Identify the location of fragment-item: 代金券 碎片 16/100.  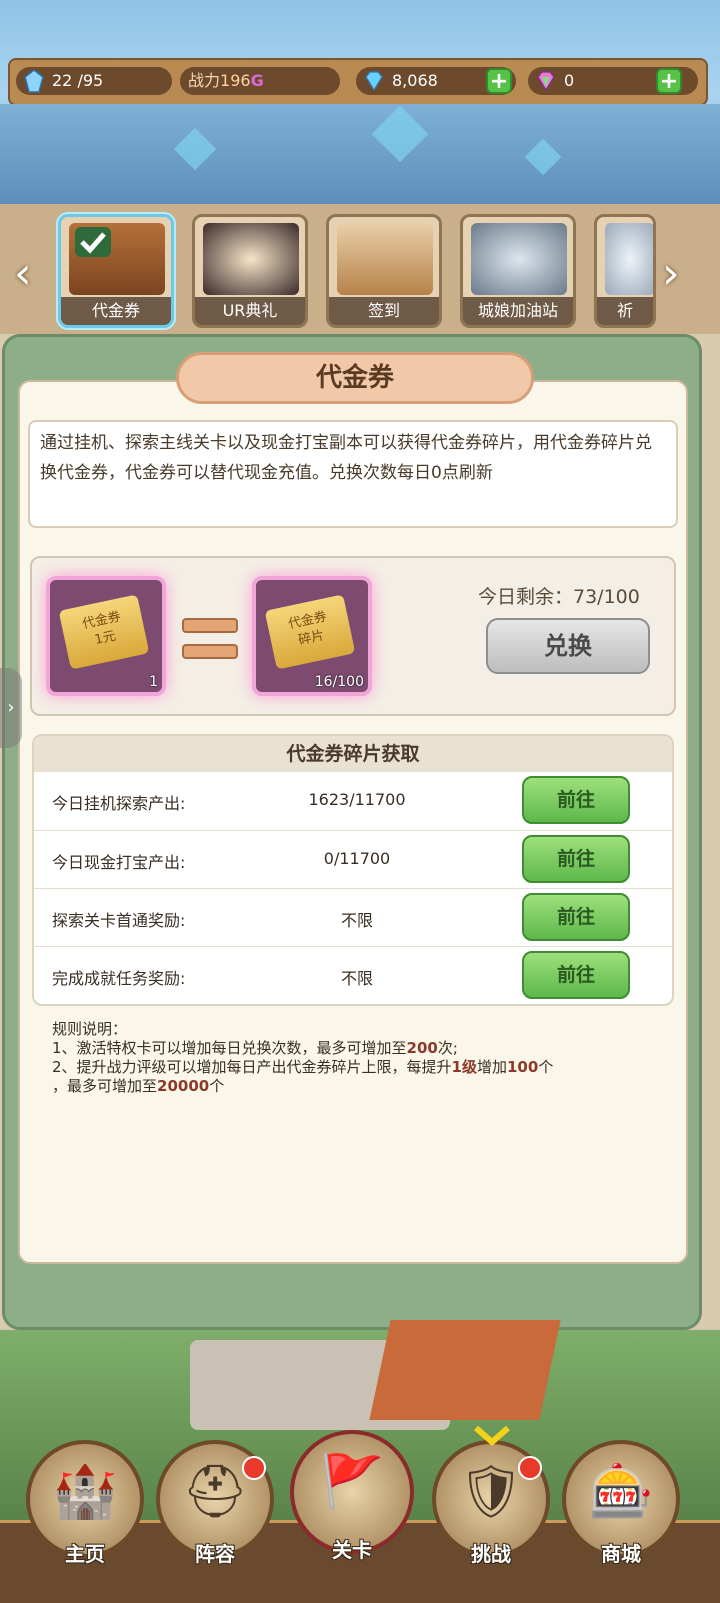
(312, 636).